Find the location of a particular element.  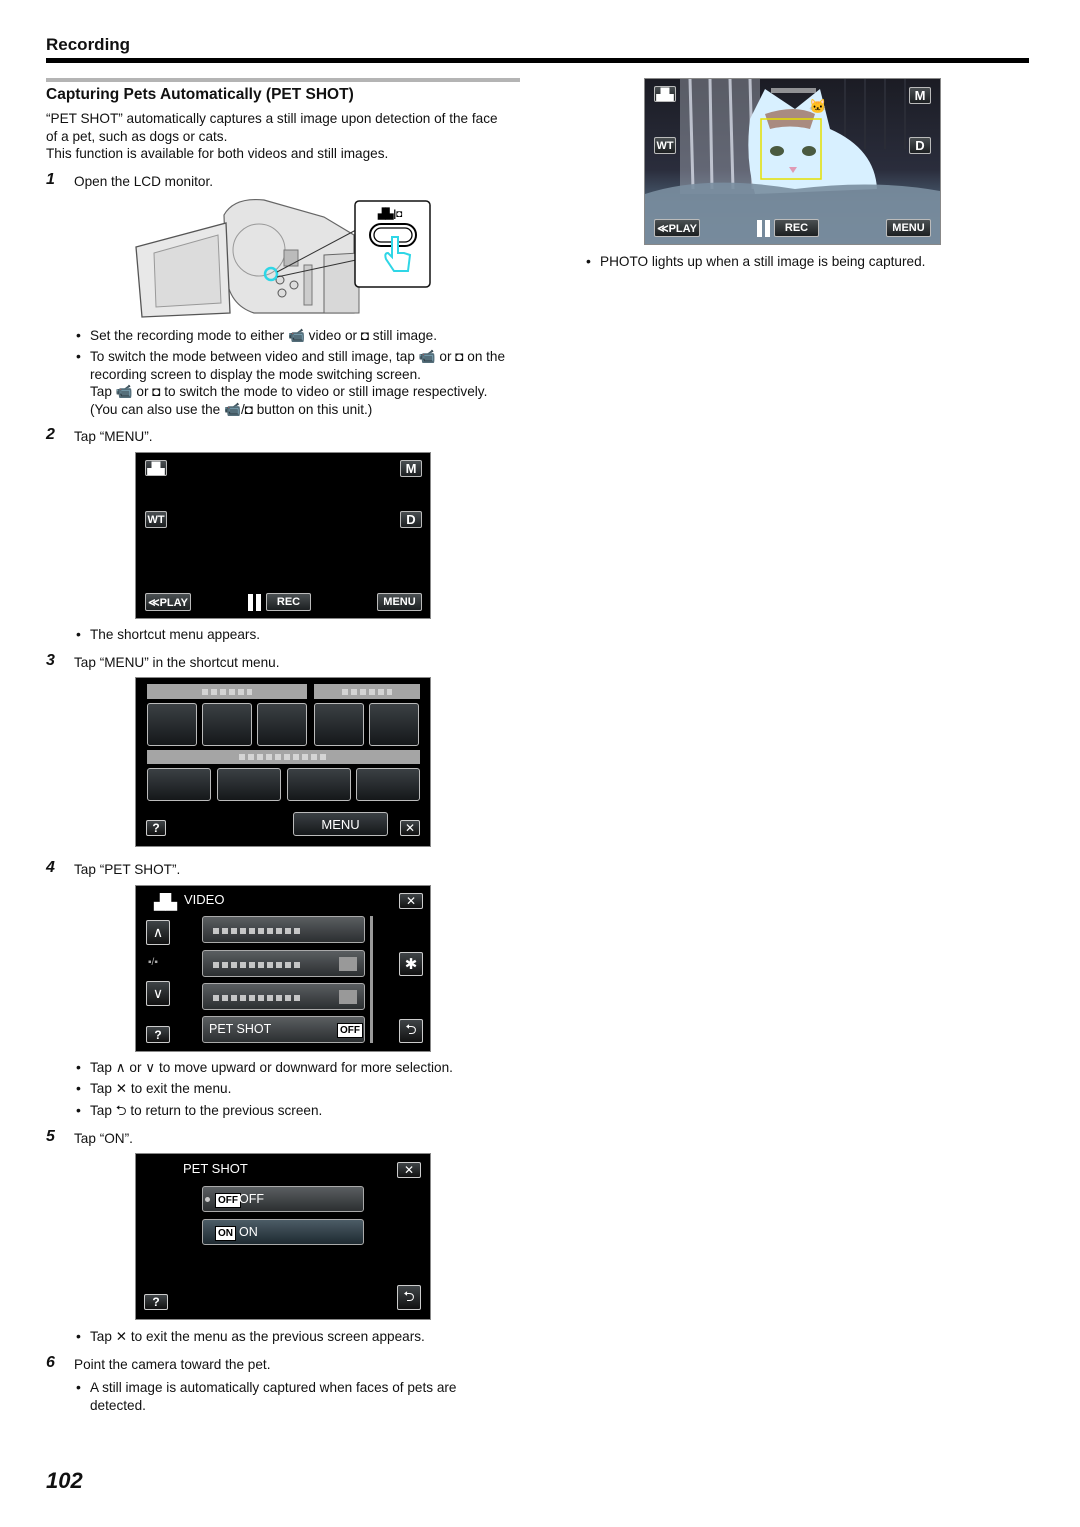

option-label: OFF is located at coordinates (251, 1199).